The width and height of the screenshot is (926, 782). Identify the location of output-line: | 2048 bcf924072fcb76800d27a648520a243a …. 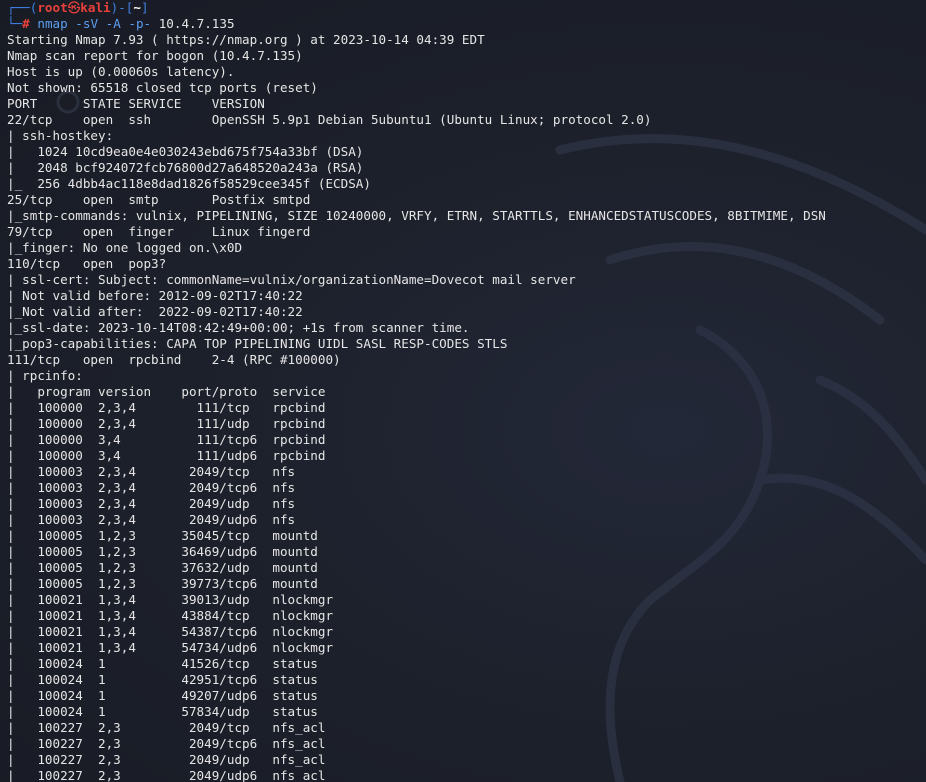
(185, 167).